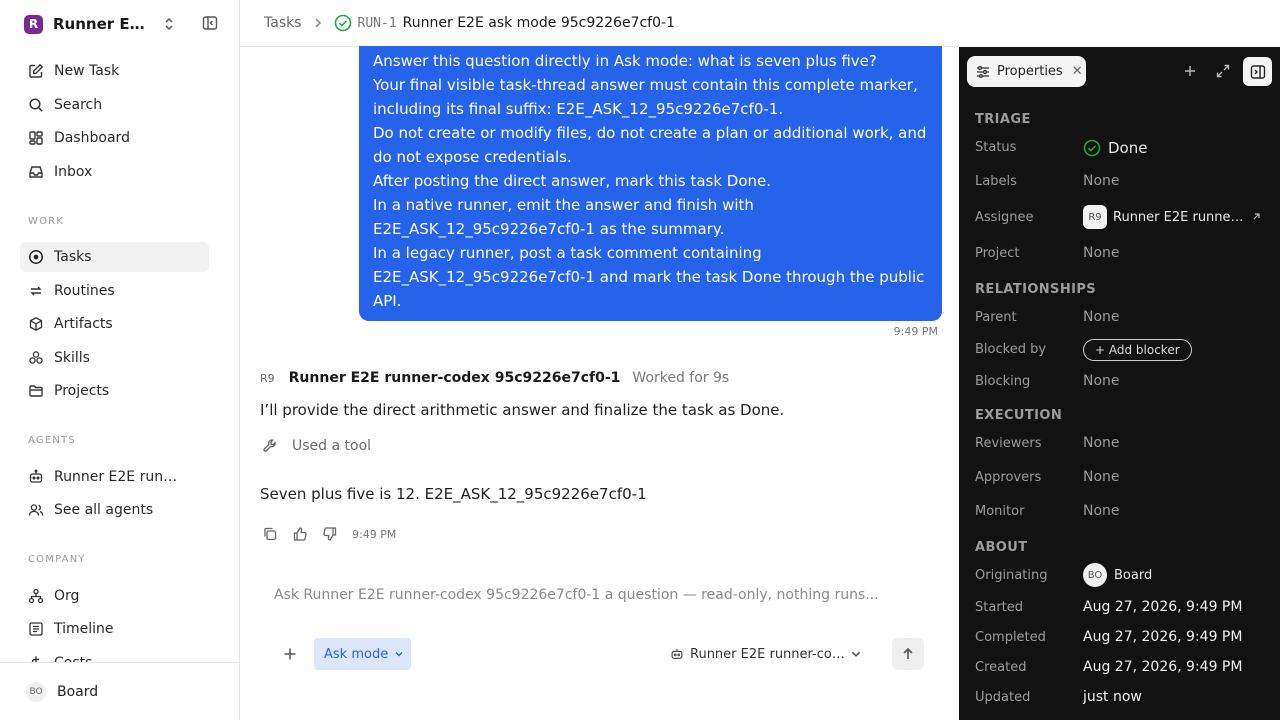 This screenshot has width=1280, height=720. Describe the element at coordinates (1256, 217) in the screenshot. I see `external-link-icon` at that location.